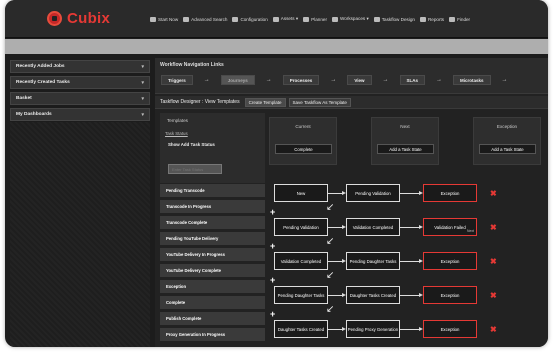 The image size is (553, 352). What do you see at coordinates (373, 329) in the screenshot?
I see `flow-node-next: Pending Proxy Generation` at bounding box center [373, 329].